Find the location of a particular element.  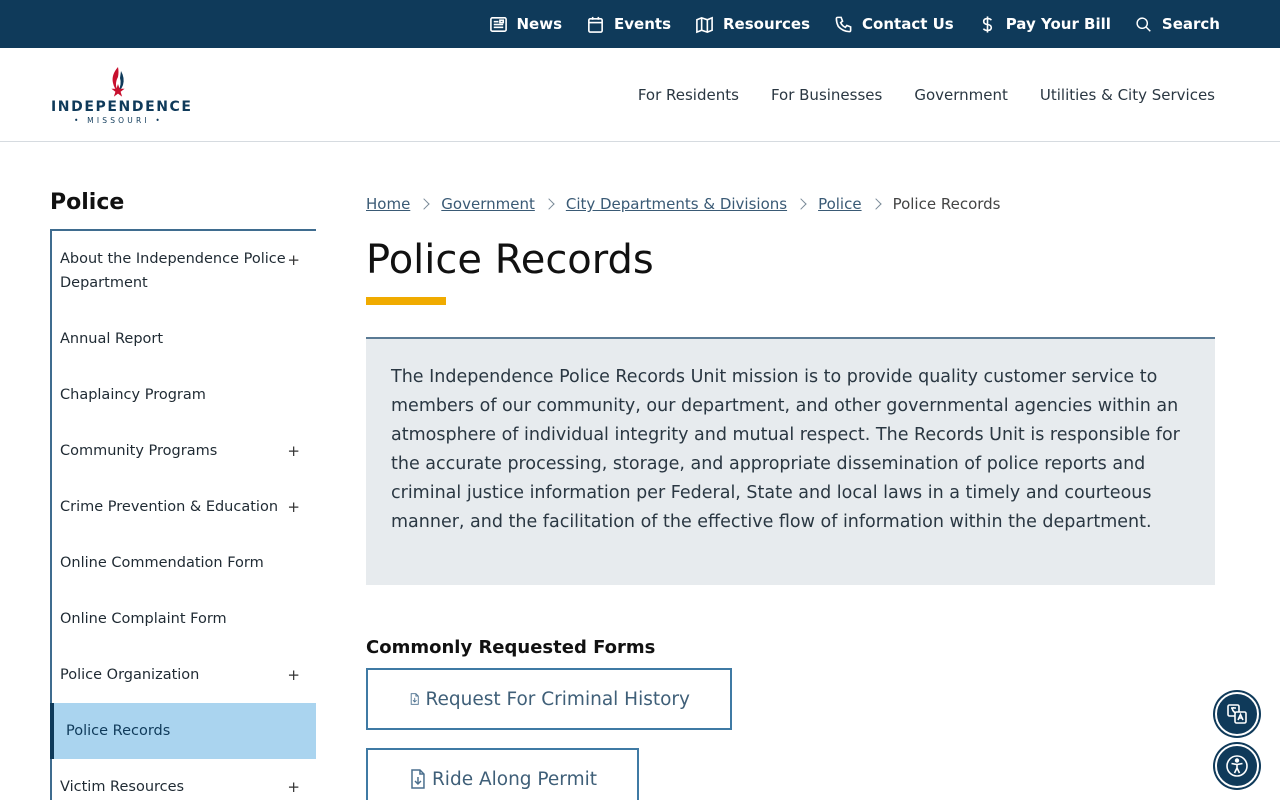

nav-utilities-city-services: Utilities & City Services is located at coordinates (1127, 95).